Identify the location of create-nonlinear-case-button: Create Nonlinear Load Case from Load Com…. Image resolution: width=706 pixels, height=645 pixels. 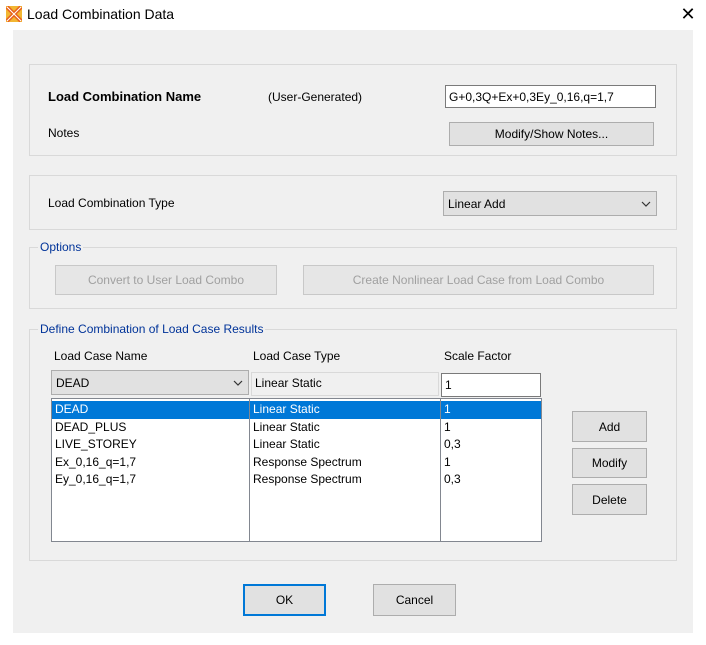
(478, 280).